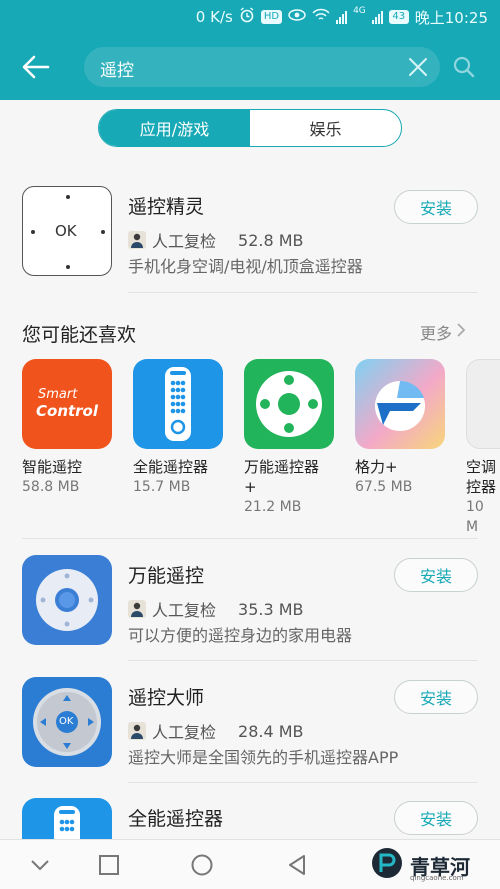  What do you see at coordinates (117, 71) in the screenshot?
I see `search-query-text: 遥控` at bounding box center [117, 71].